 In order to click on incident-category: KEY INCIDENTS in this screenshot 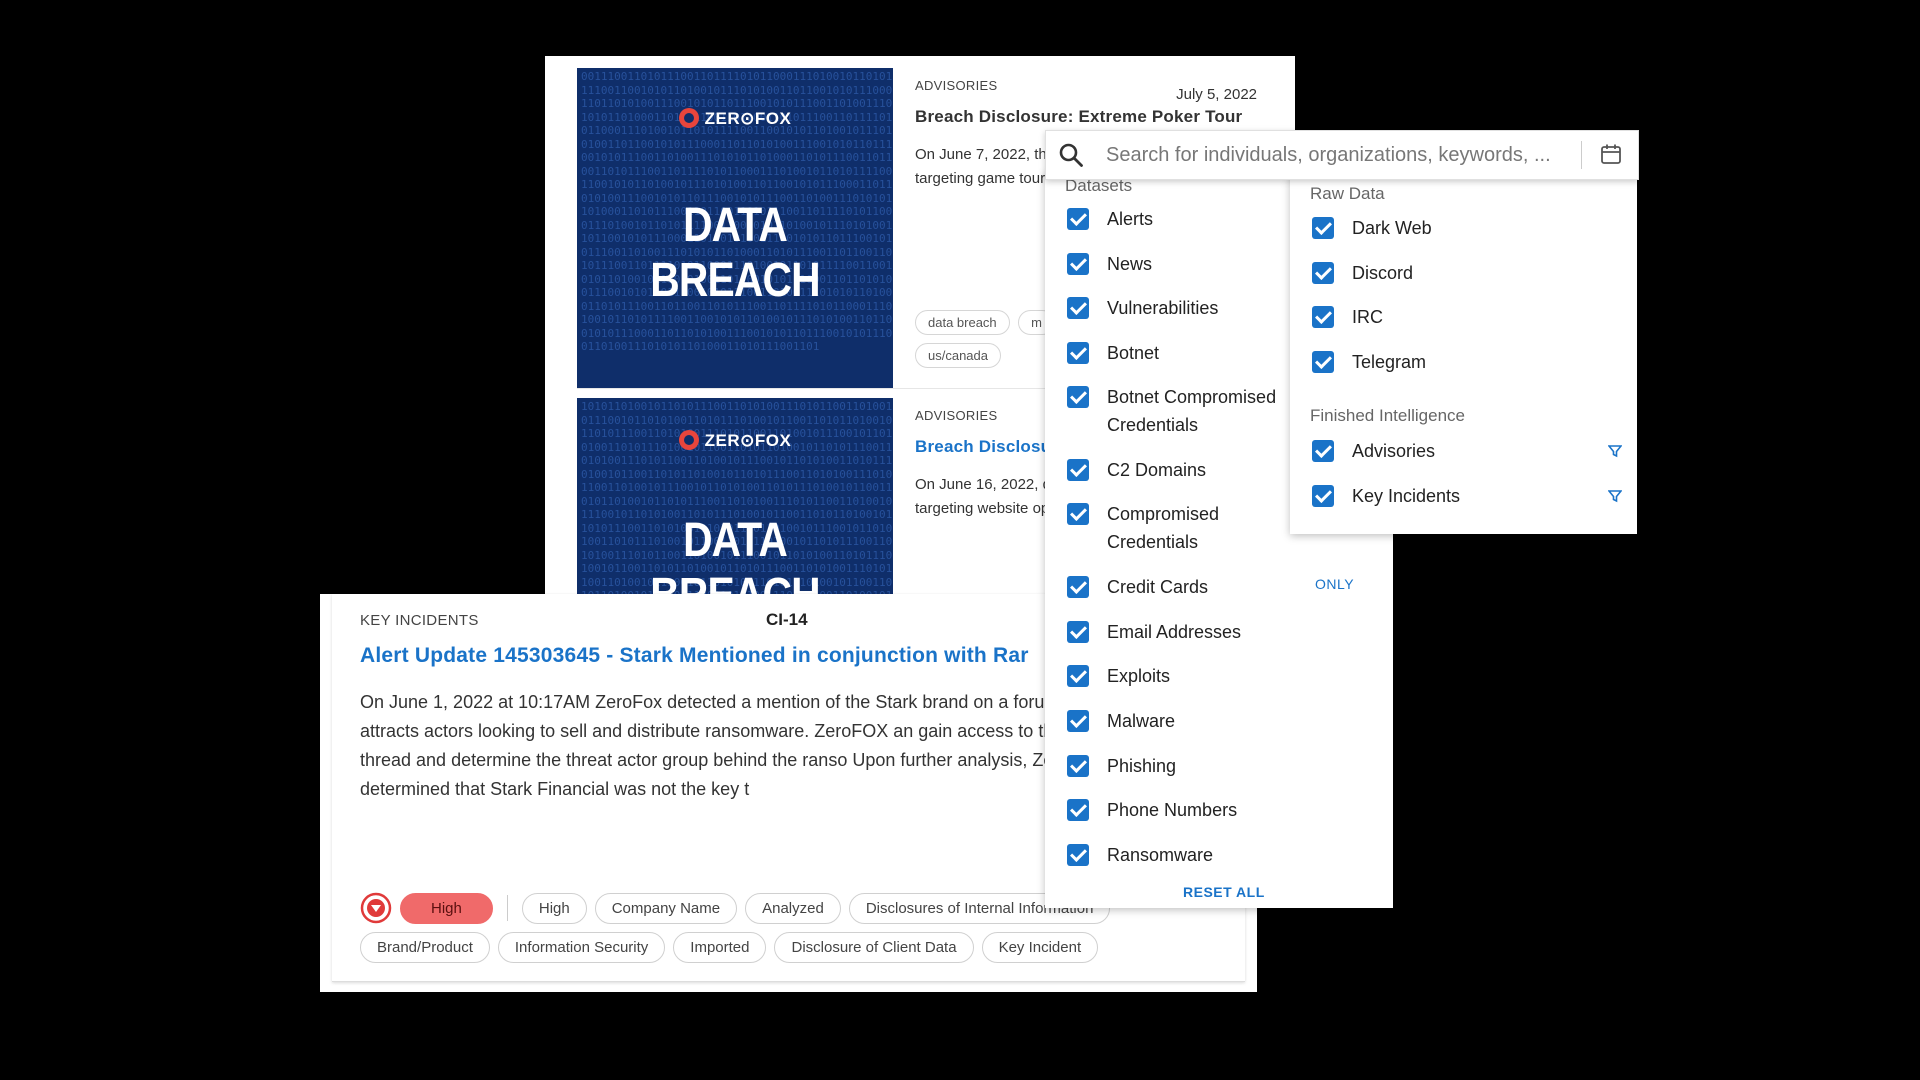, I will do `click(419, 620)`.